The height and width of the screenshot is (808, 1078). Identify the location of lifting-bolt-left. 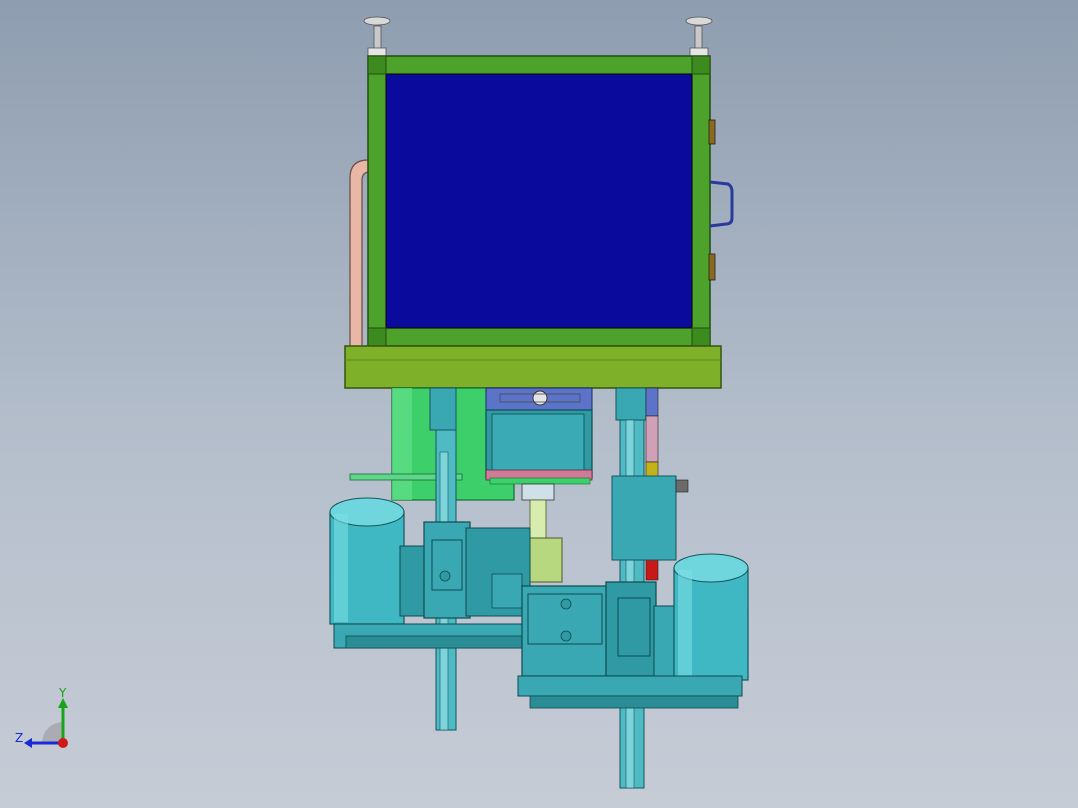
(377, 36).